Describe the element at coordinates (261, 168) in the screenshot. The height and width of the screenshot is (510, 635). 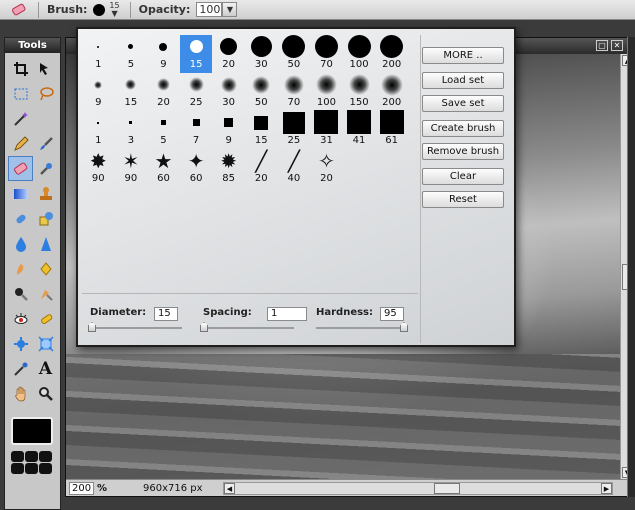
I see `brush-preset: ╱ 20` at that location.